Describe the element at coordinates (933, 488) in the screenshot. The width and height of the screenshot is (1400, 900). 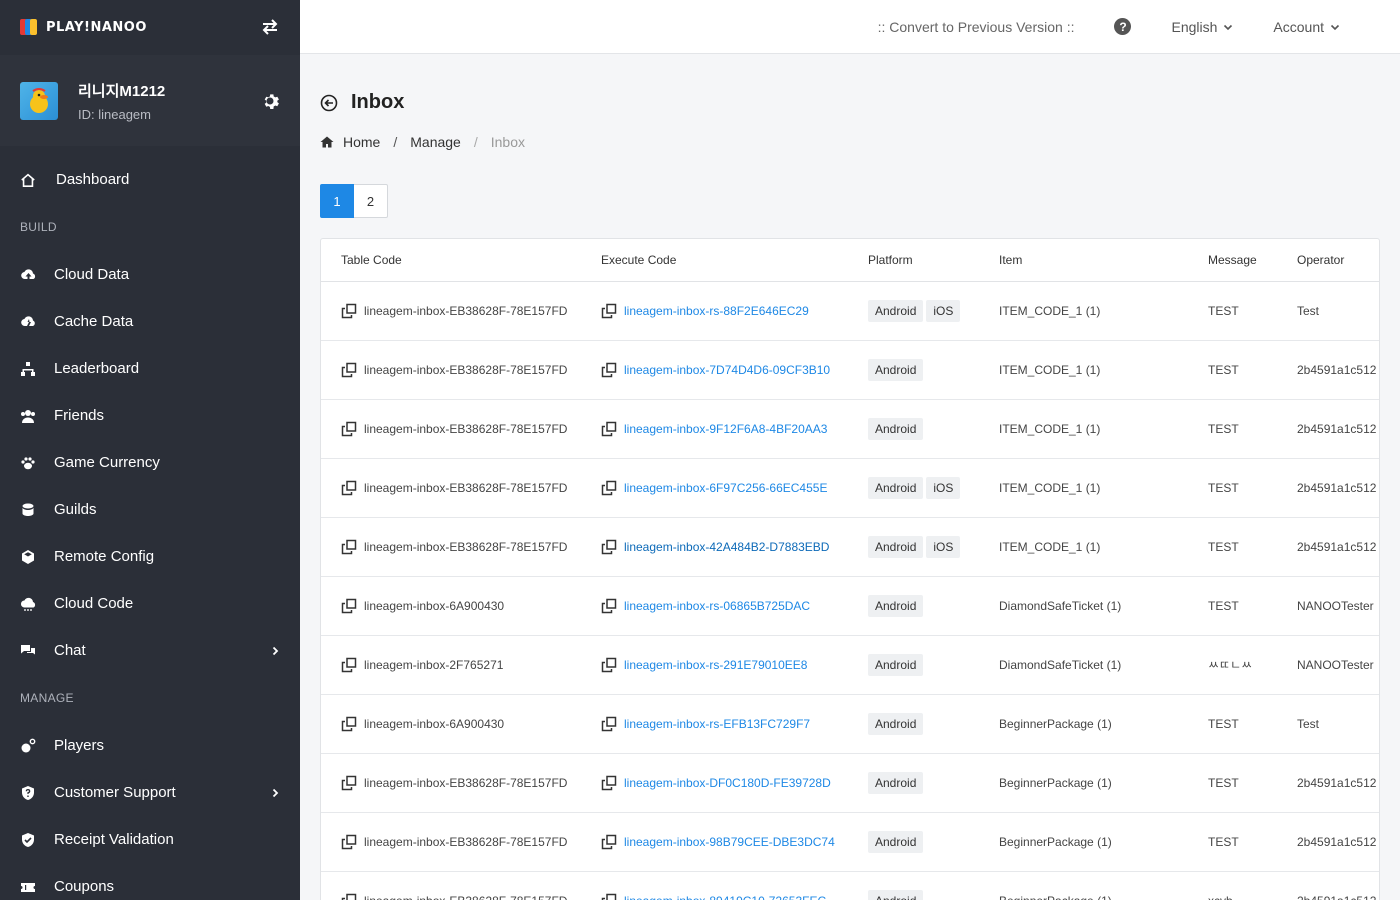
I see `platform-cell: Android iOS` at that location.